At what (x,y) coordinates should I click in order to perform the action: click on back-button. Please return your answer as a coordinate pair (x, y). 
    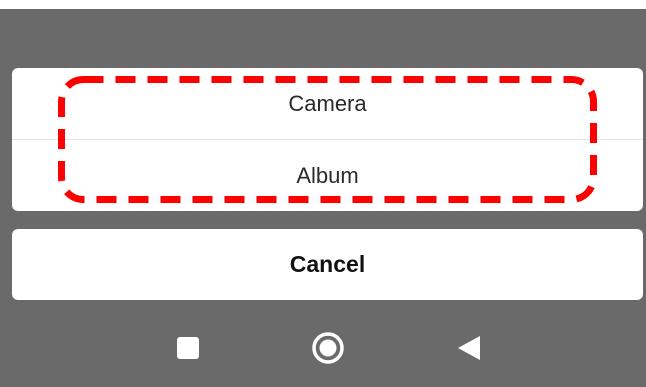
    Looking at the image, I should click on (468, 348).